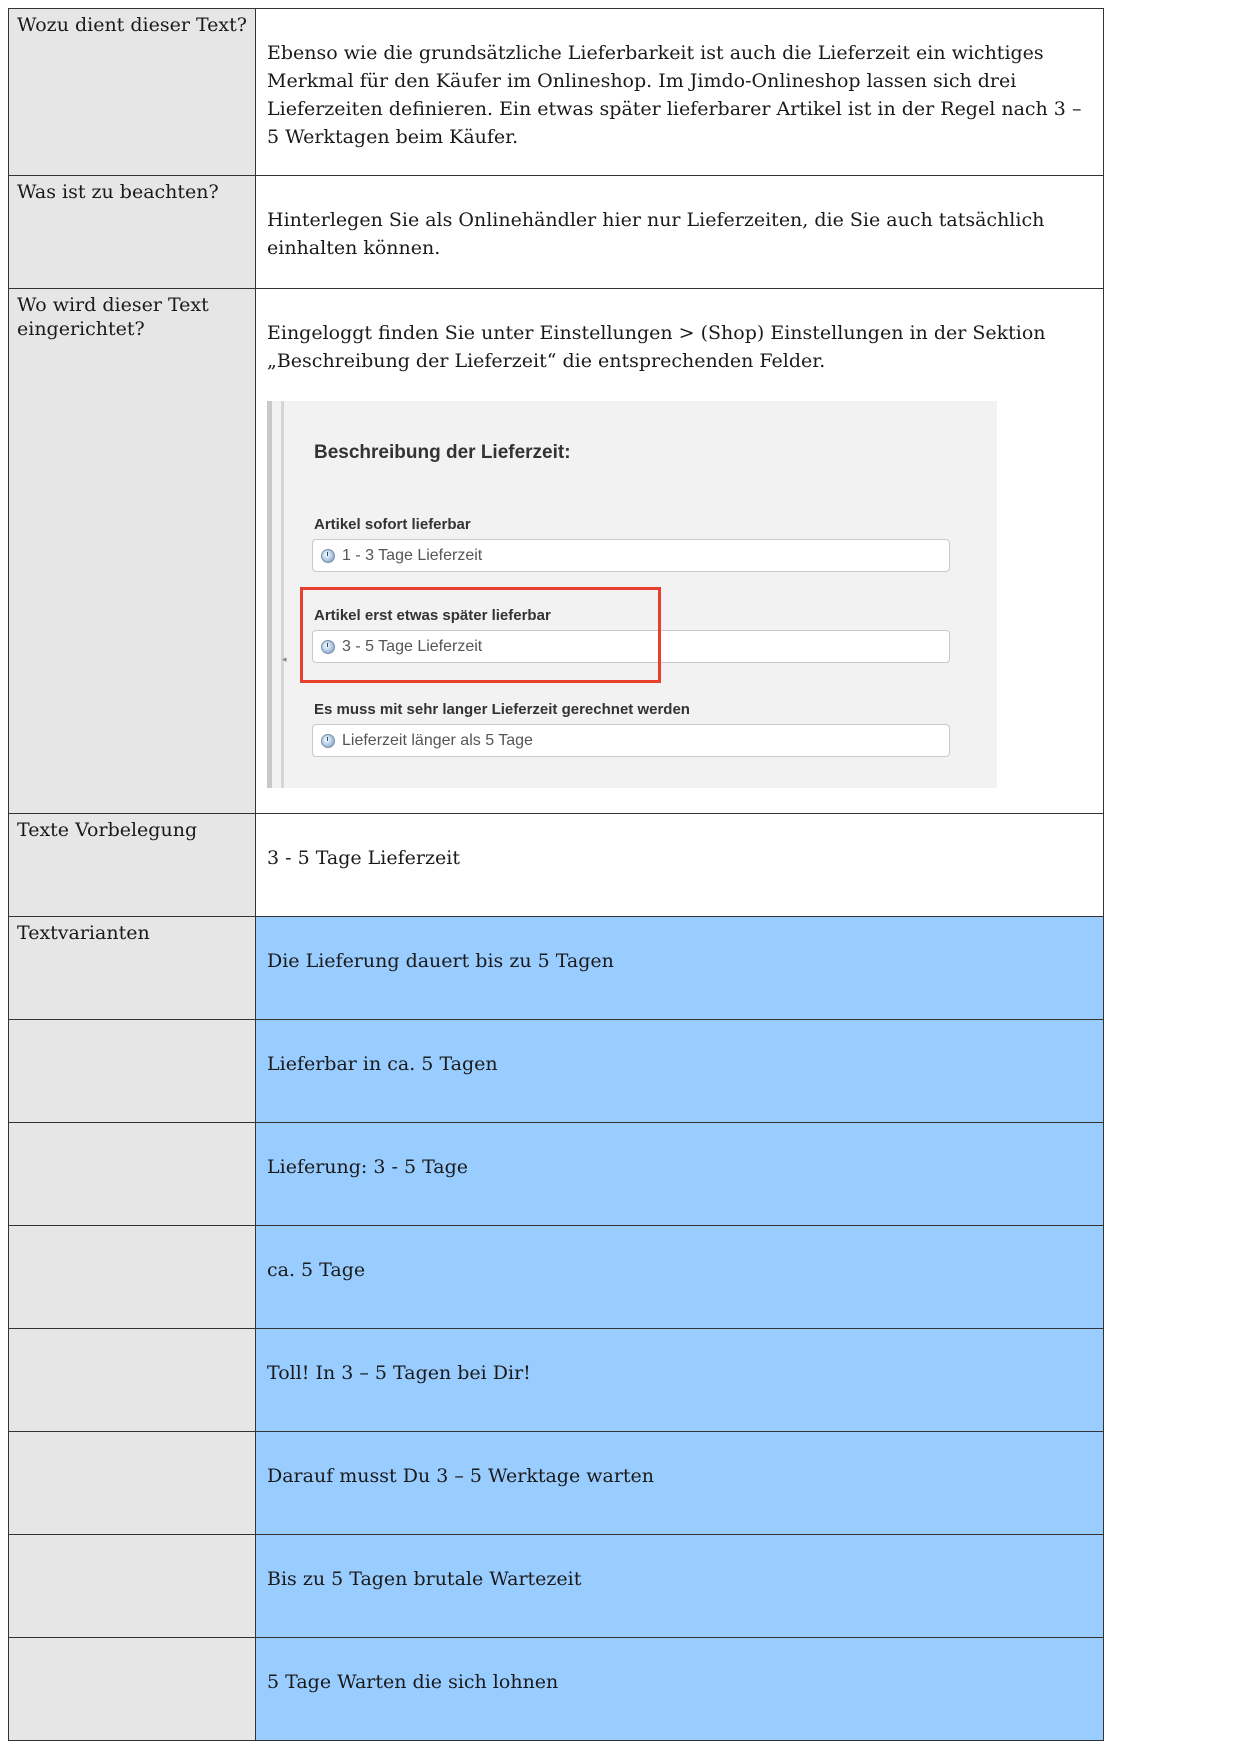 The height and width of the screenshot is (1760, 1233). What do you see at coordinates (679, 968) in the screenshot?
I see `variant-text: Die Lieferung dauert bis zu 5 Tagen` at bounding box center [679, 968].